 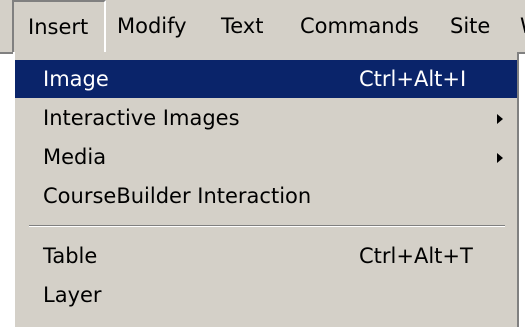 I want to click on menu-item-label: Interactive Images, so click(x=141, y=118).